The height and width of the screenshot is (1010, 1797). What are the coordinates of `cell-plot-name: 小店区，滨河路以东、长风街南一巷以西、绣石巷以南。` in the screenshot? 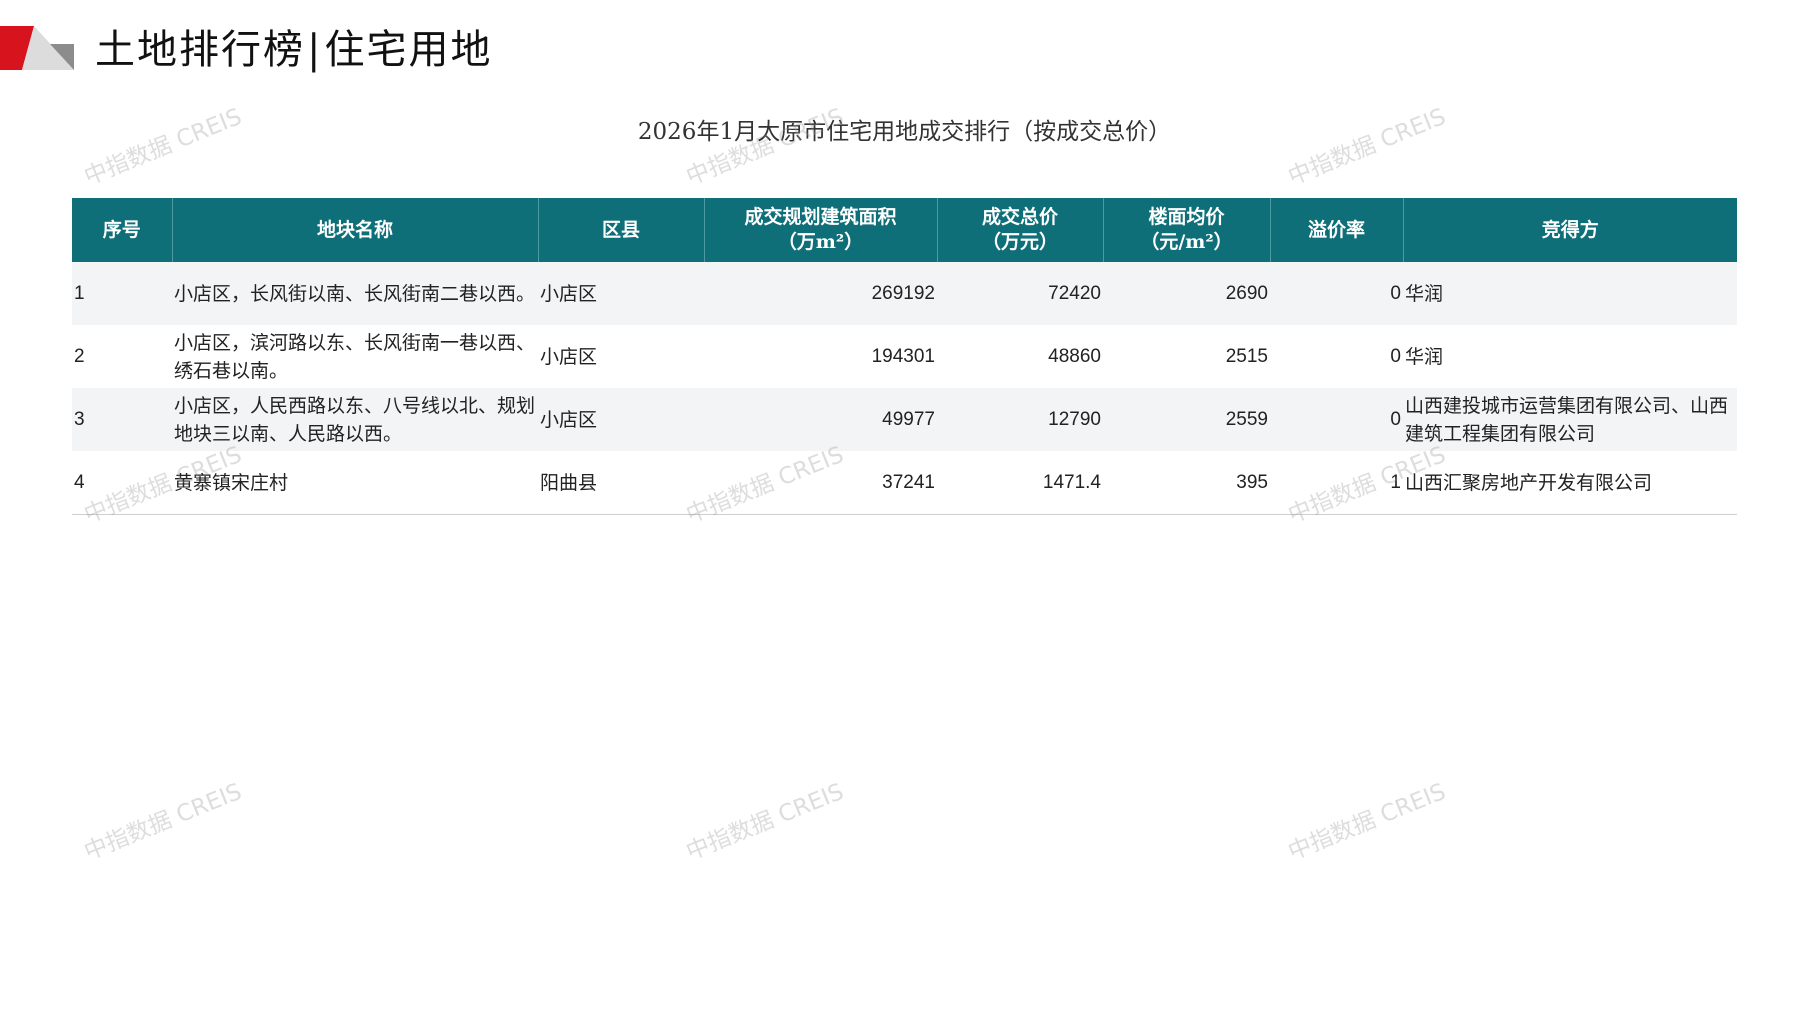 It's located at (355, 356).